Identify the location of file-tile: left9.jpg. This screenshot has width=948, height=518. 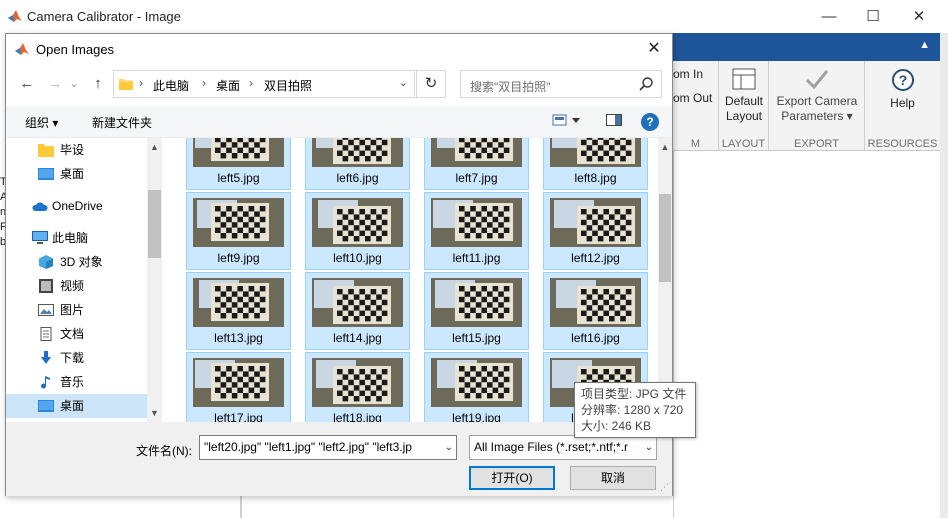
(238, 231).